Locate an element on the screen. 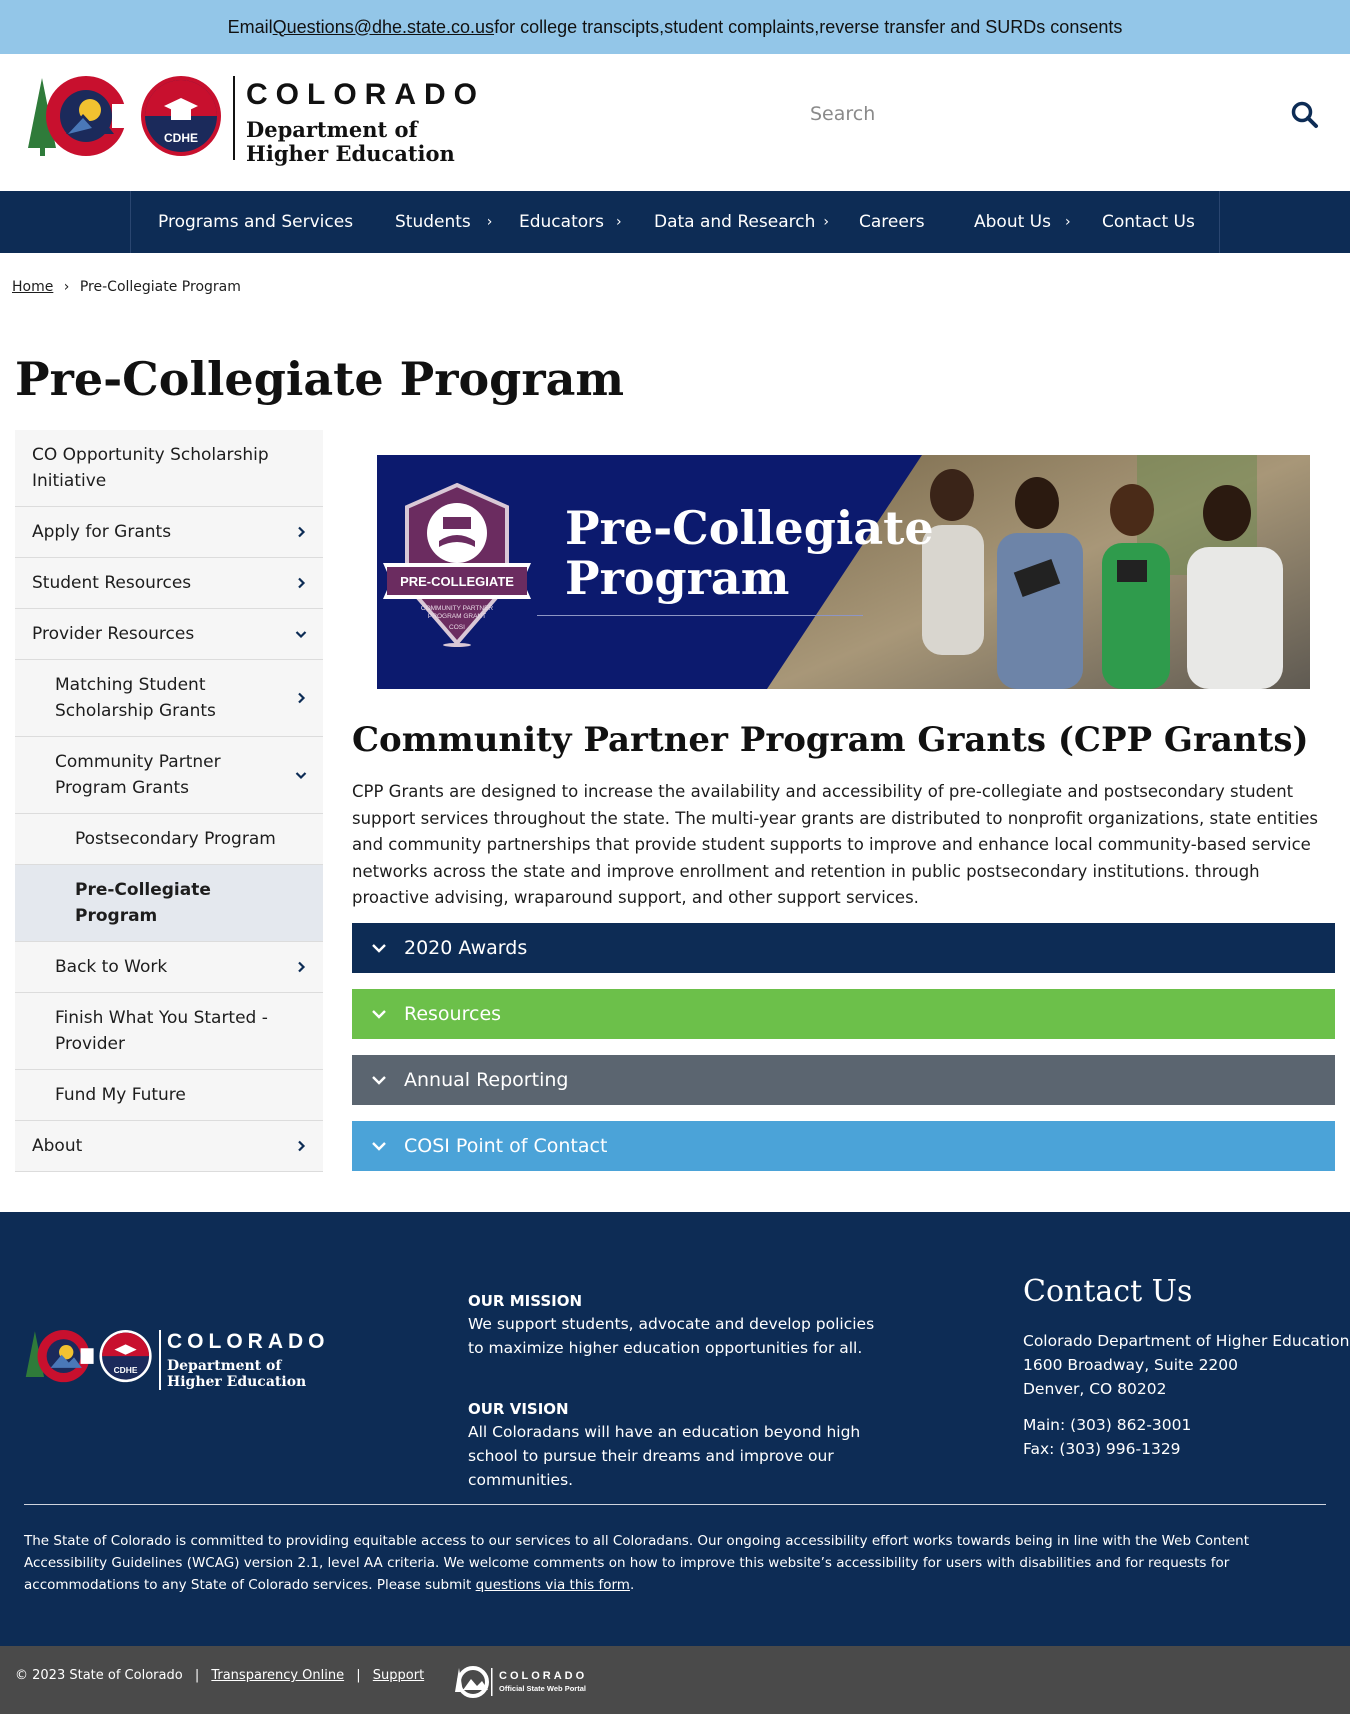 The height and width of the screenshot is (1714, 1350). support-link: Support is located at coordinates (398, 1675).